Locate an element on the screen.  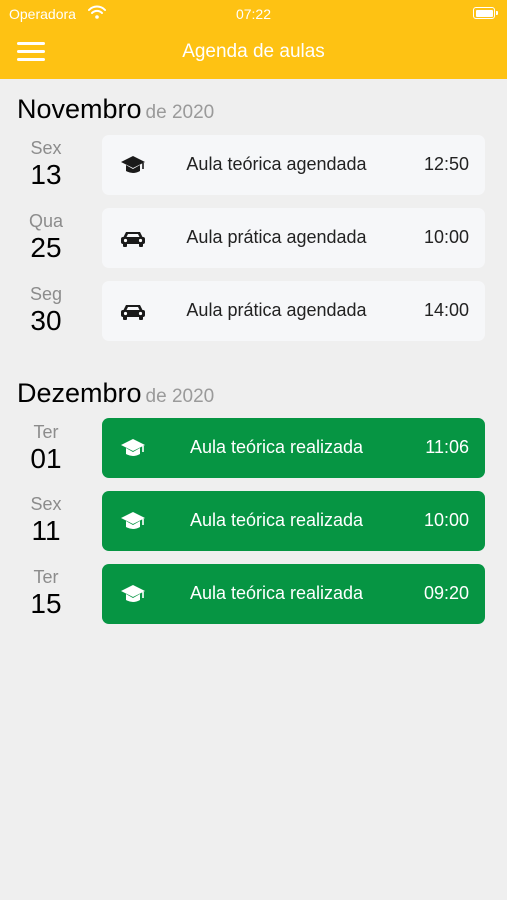
month-name: Novembro is located at coordinates (79, 109).